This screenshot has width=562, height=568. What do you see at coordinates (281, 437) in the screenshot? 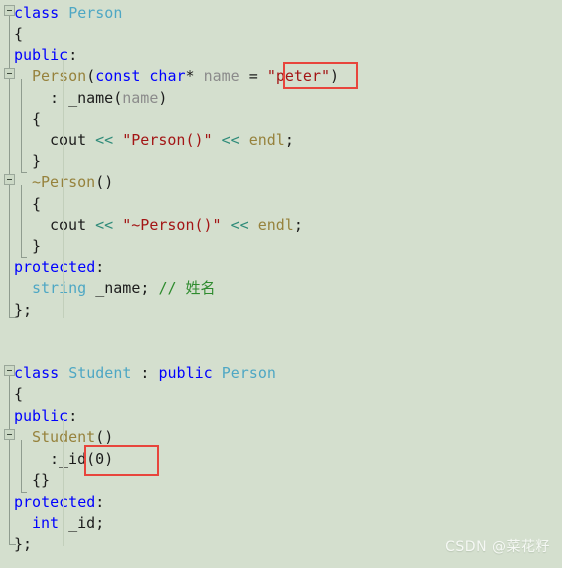
I see `code-line: Student()` at bounding box center [281, 437].